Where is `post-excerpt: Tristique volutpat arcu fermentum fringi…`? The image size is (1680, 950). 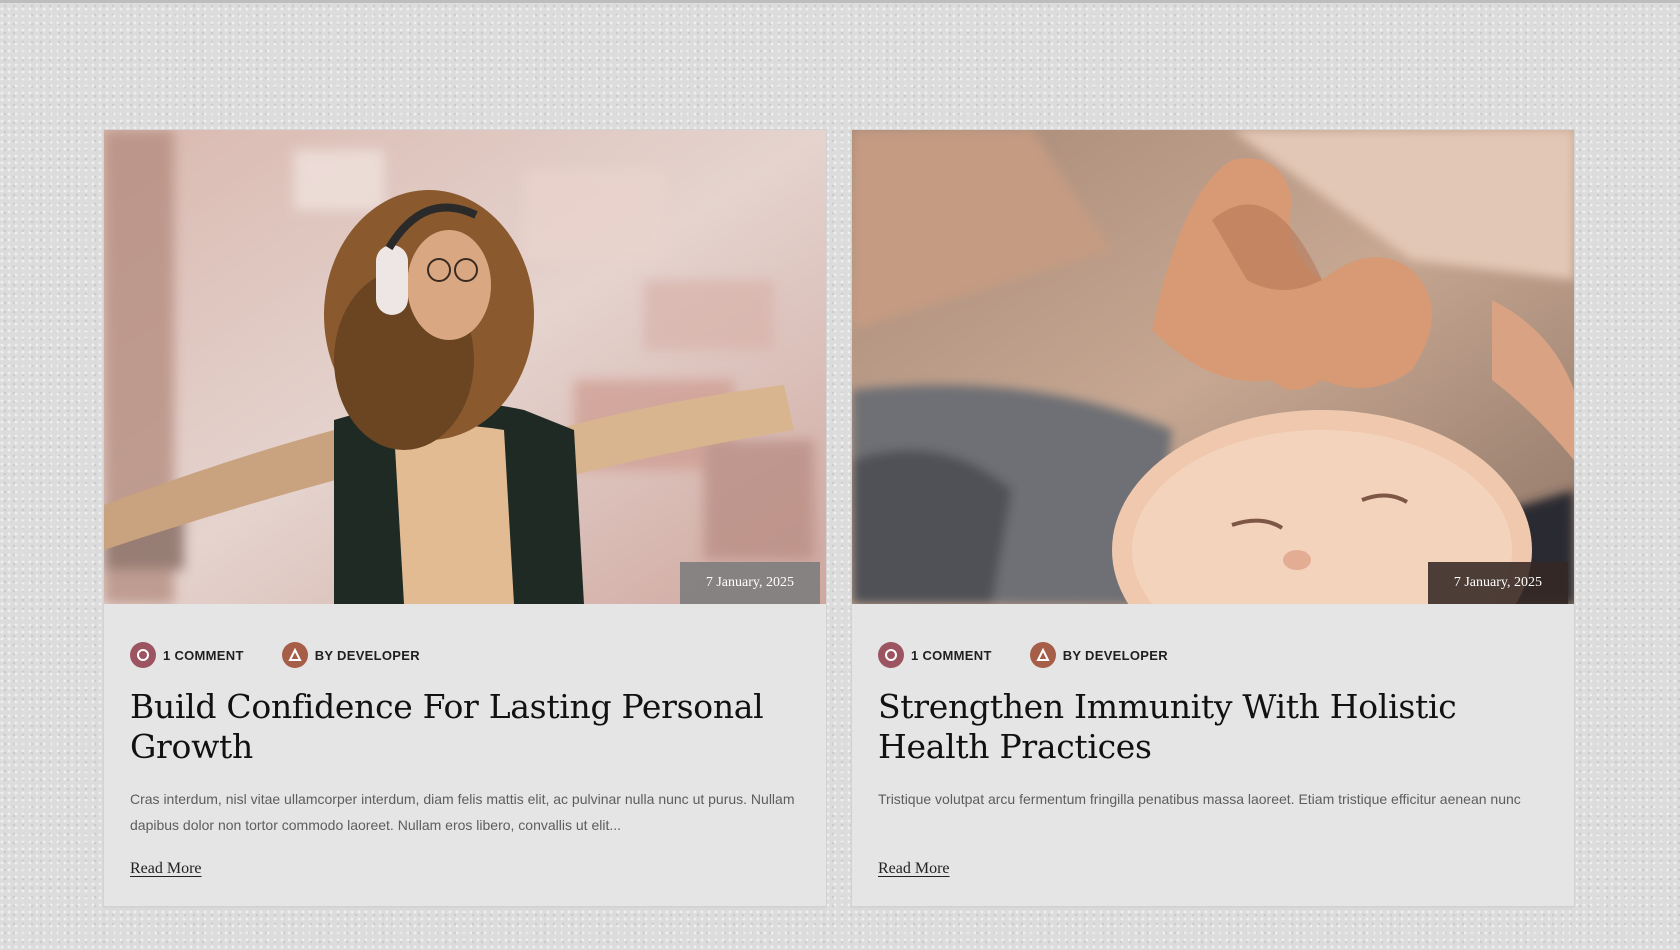
post-excerpt: Tristique volutpat arcu fermentum fringi… is located at coordinates (1199, 799).